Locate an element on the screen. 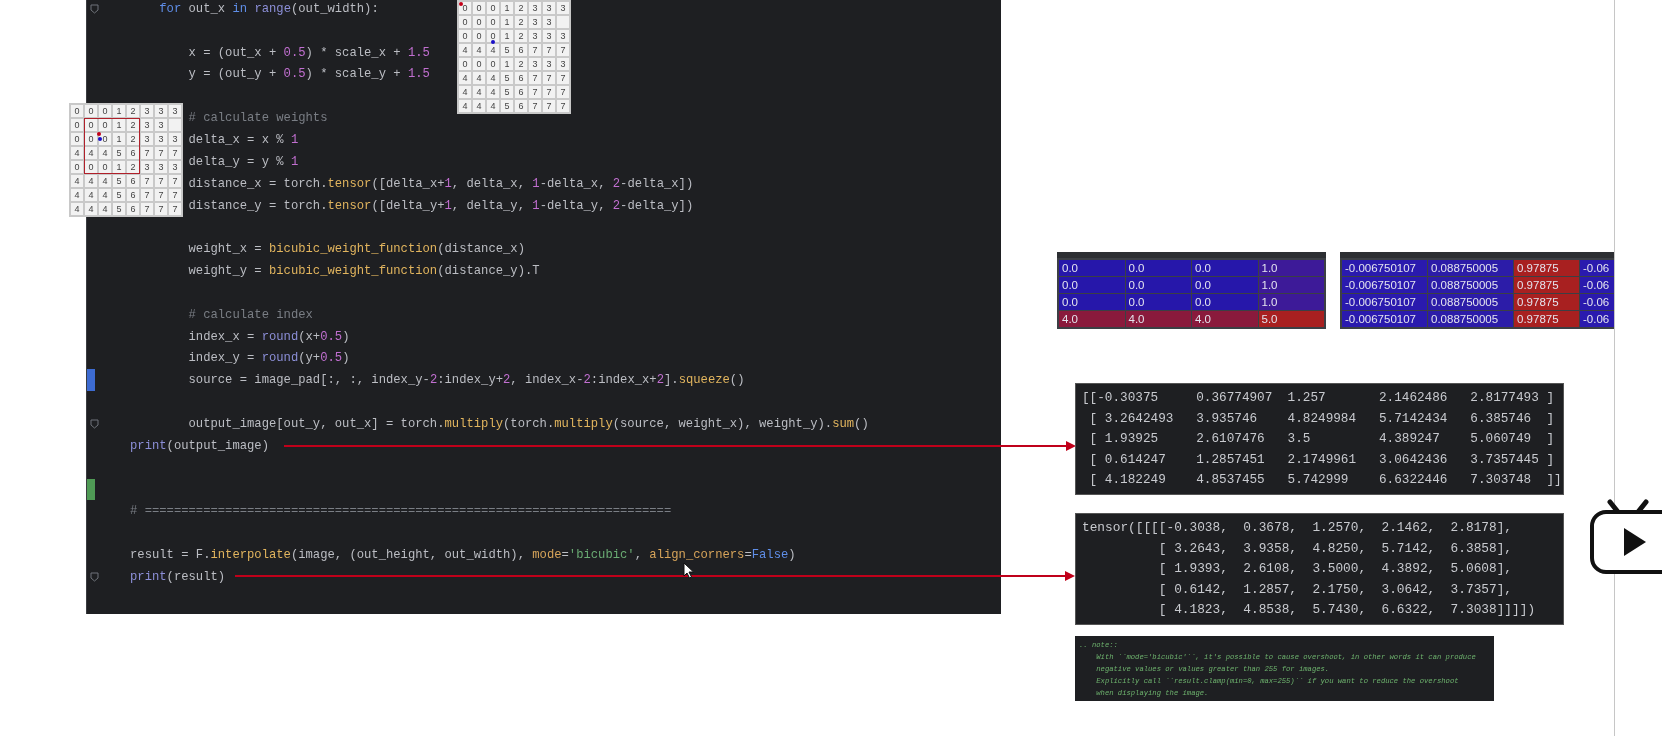 The height and width of the screenshot is (736, 1662). code-line: index_y = round(y+0.5) is located at coordinates (269, 358).